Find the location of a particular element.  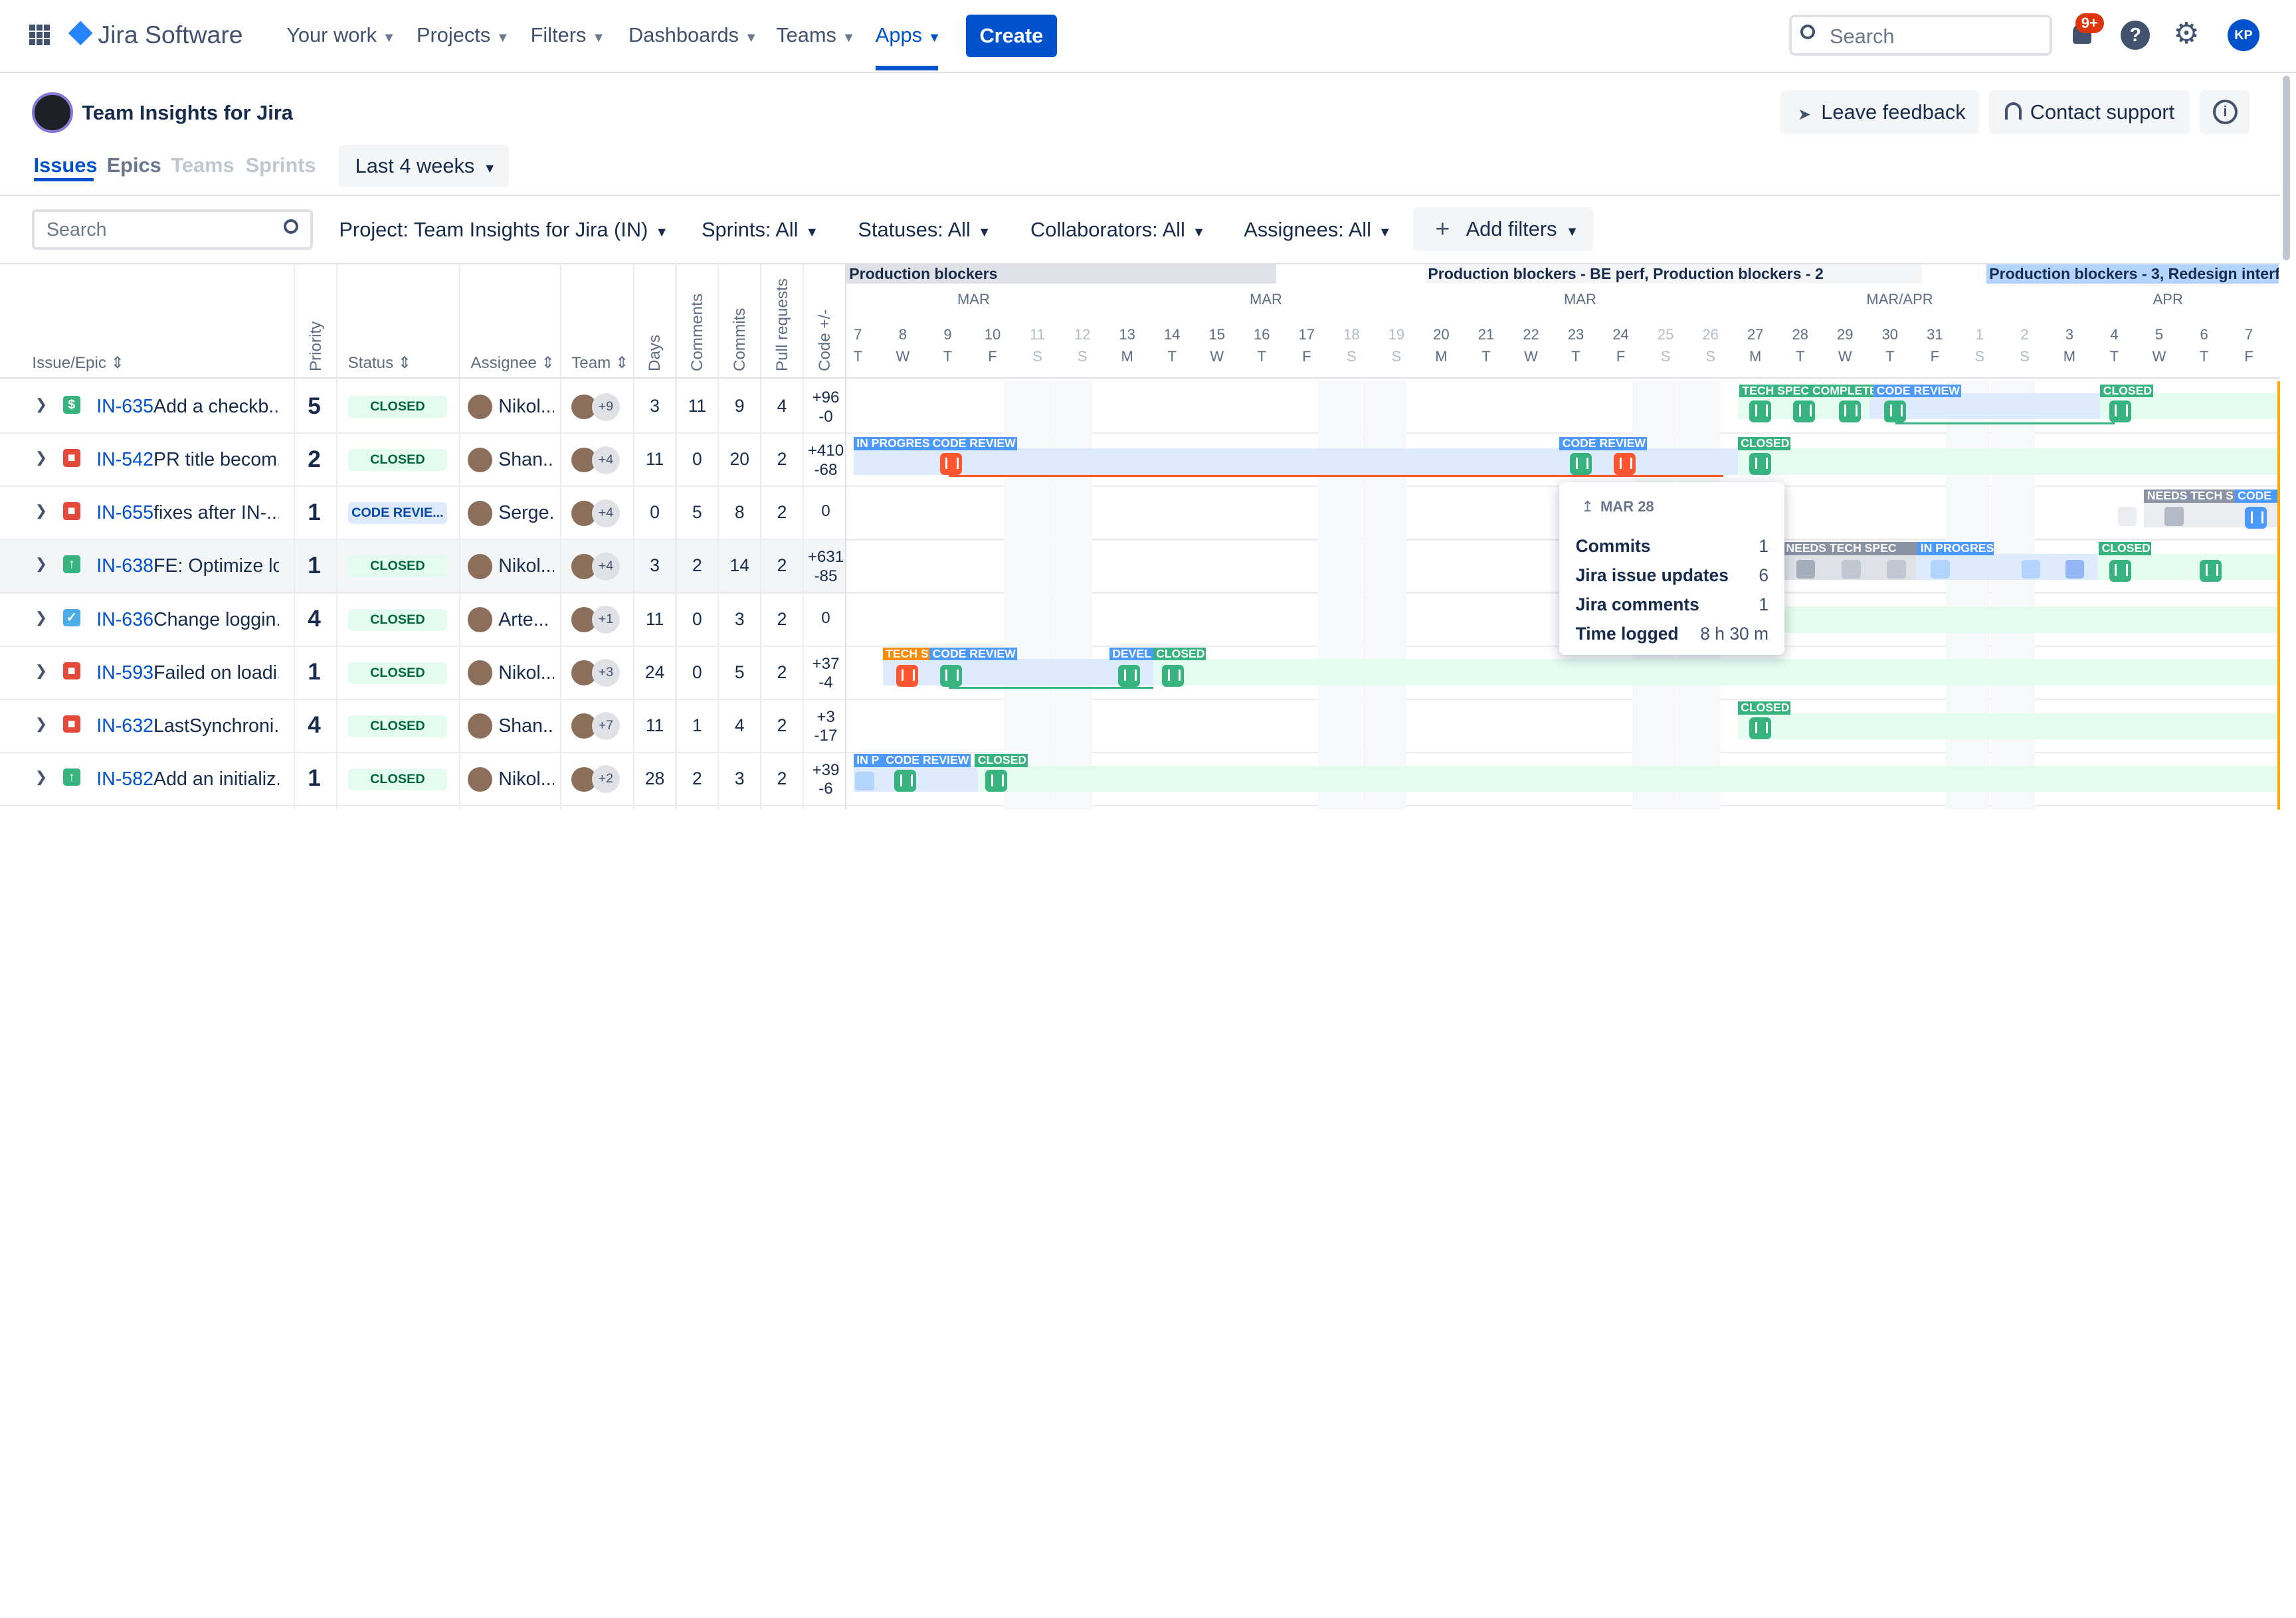

nav-your-work: Your work ▼ is located at coordinates (341, 35).